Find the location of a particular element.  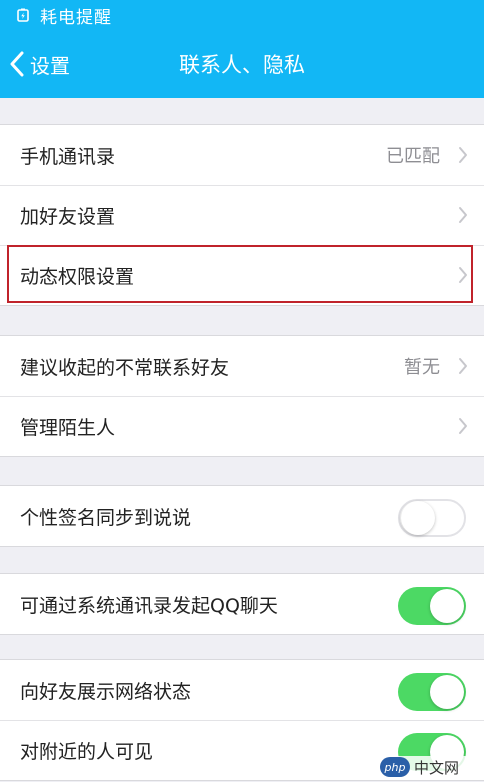

battery-saver-icon is located at coordinates (23, 15).